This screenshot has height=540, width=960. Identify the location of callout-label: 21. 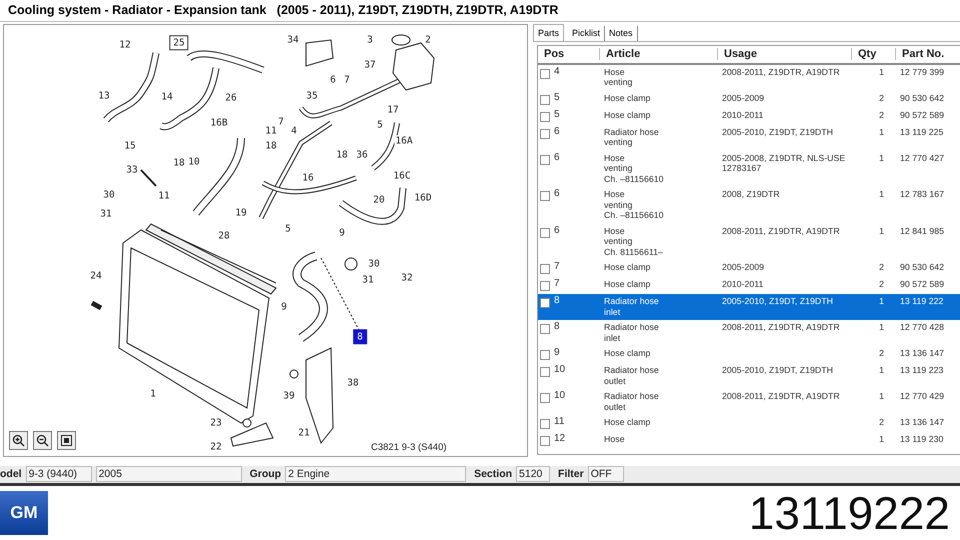
(304, 432).